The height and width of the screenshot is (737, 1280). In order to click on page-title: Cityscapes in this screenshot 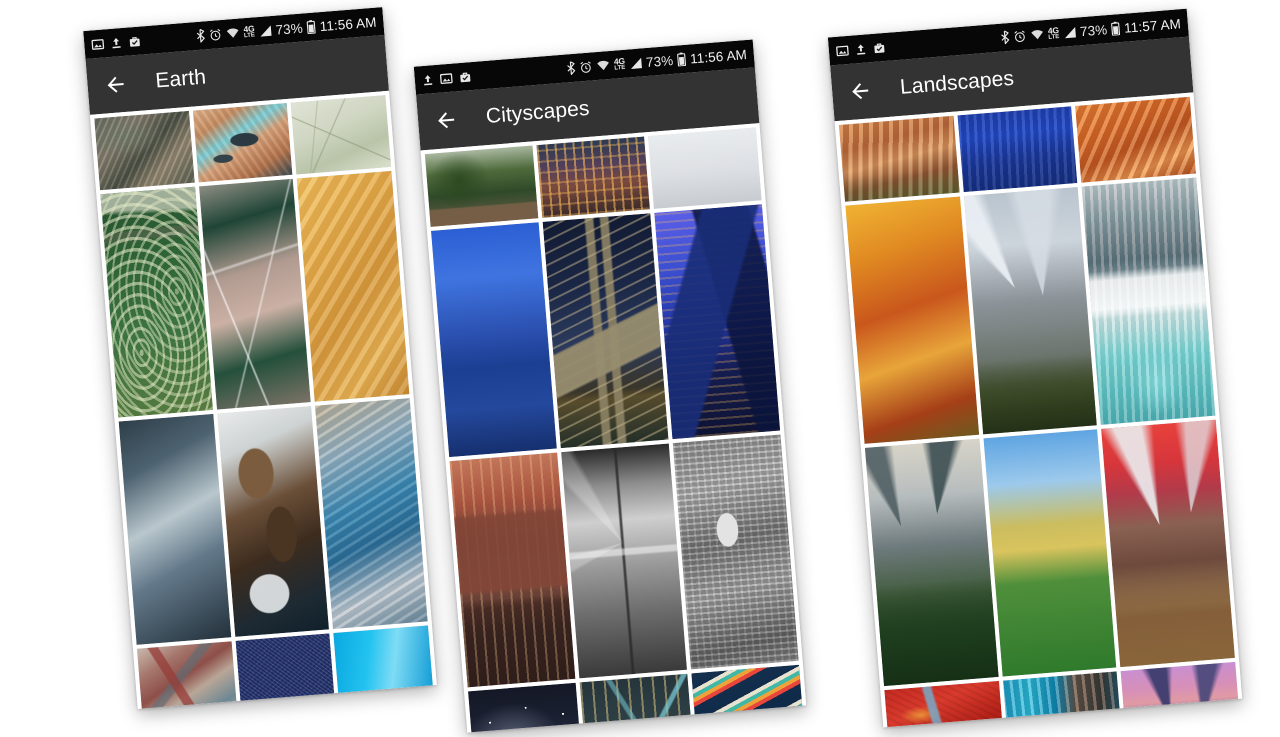, I will do `click(538, 112)`.